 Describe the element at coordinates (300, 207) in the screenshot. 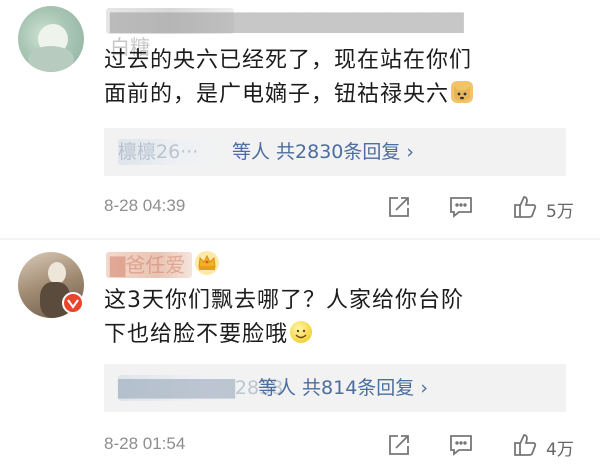

I see `comment-footer: 8-28 04:39 5万` at that location.